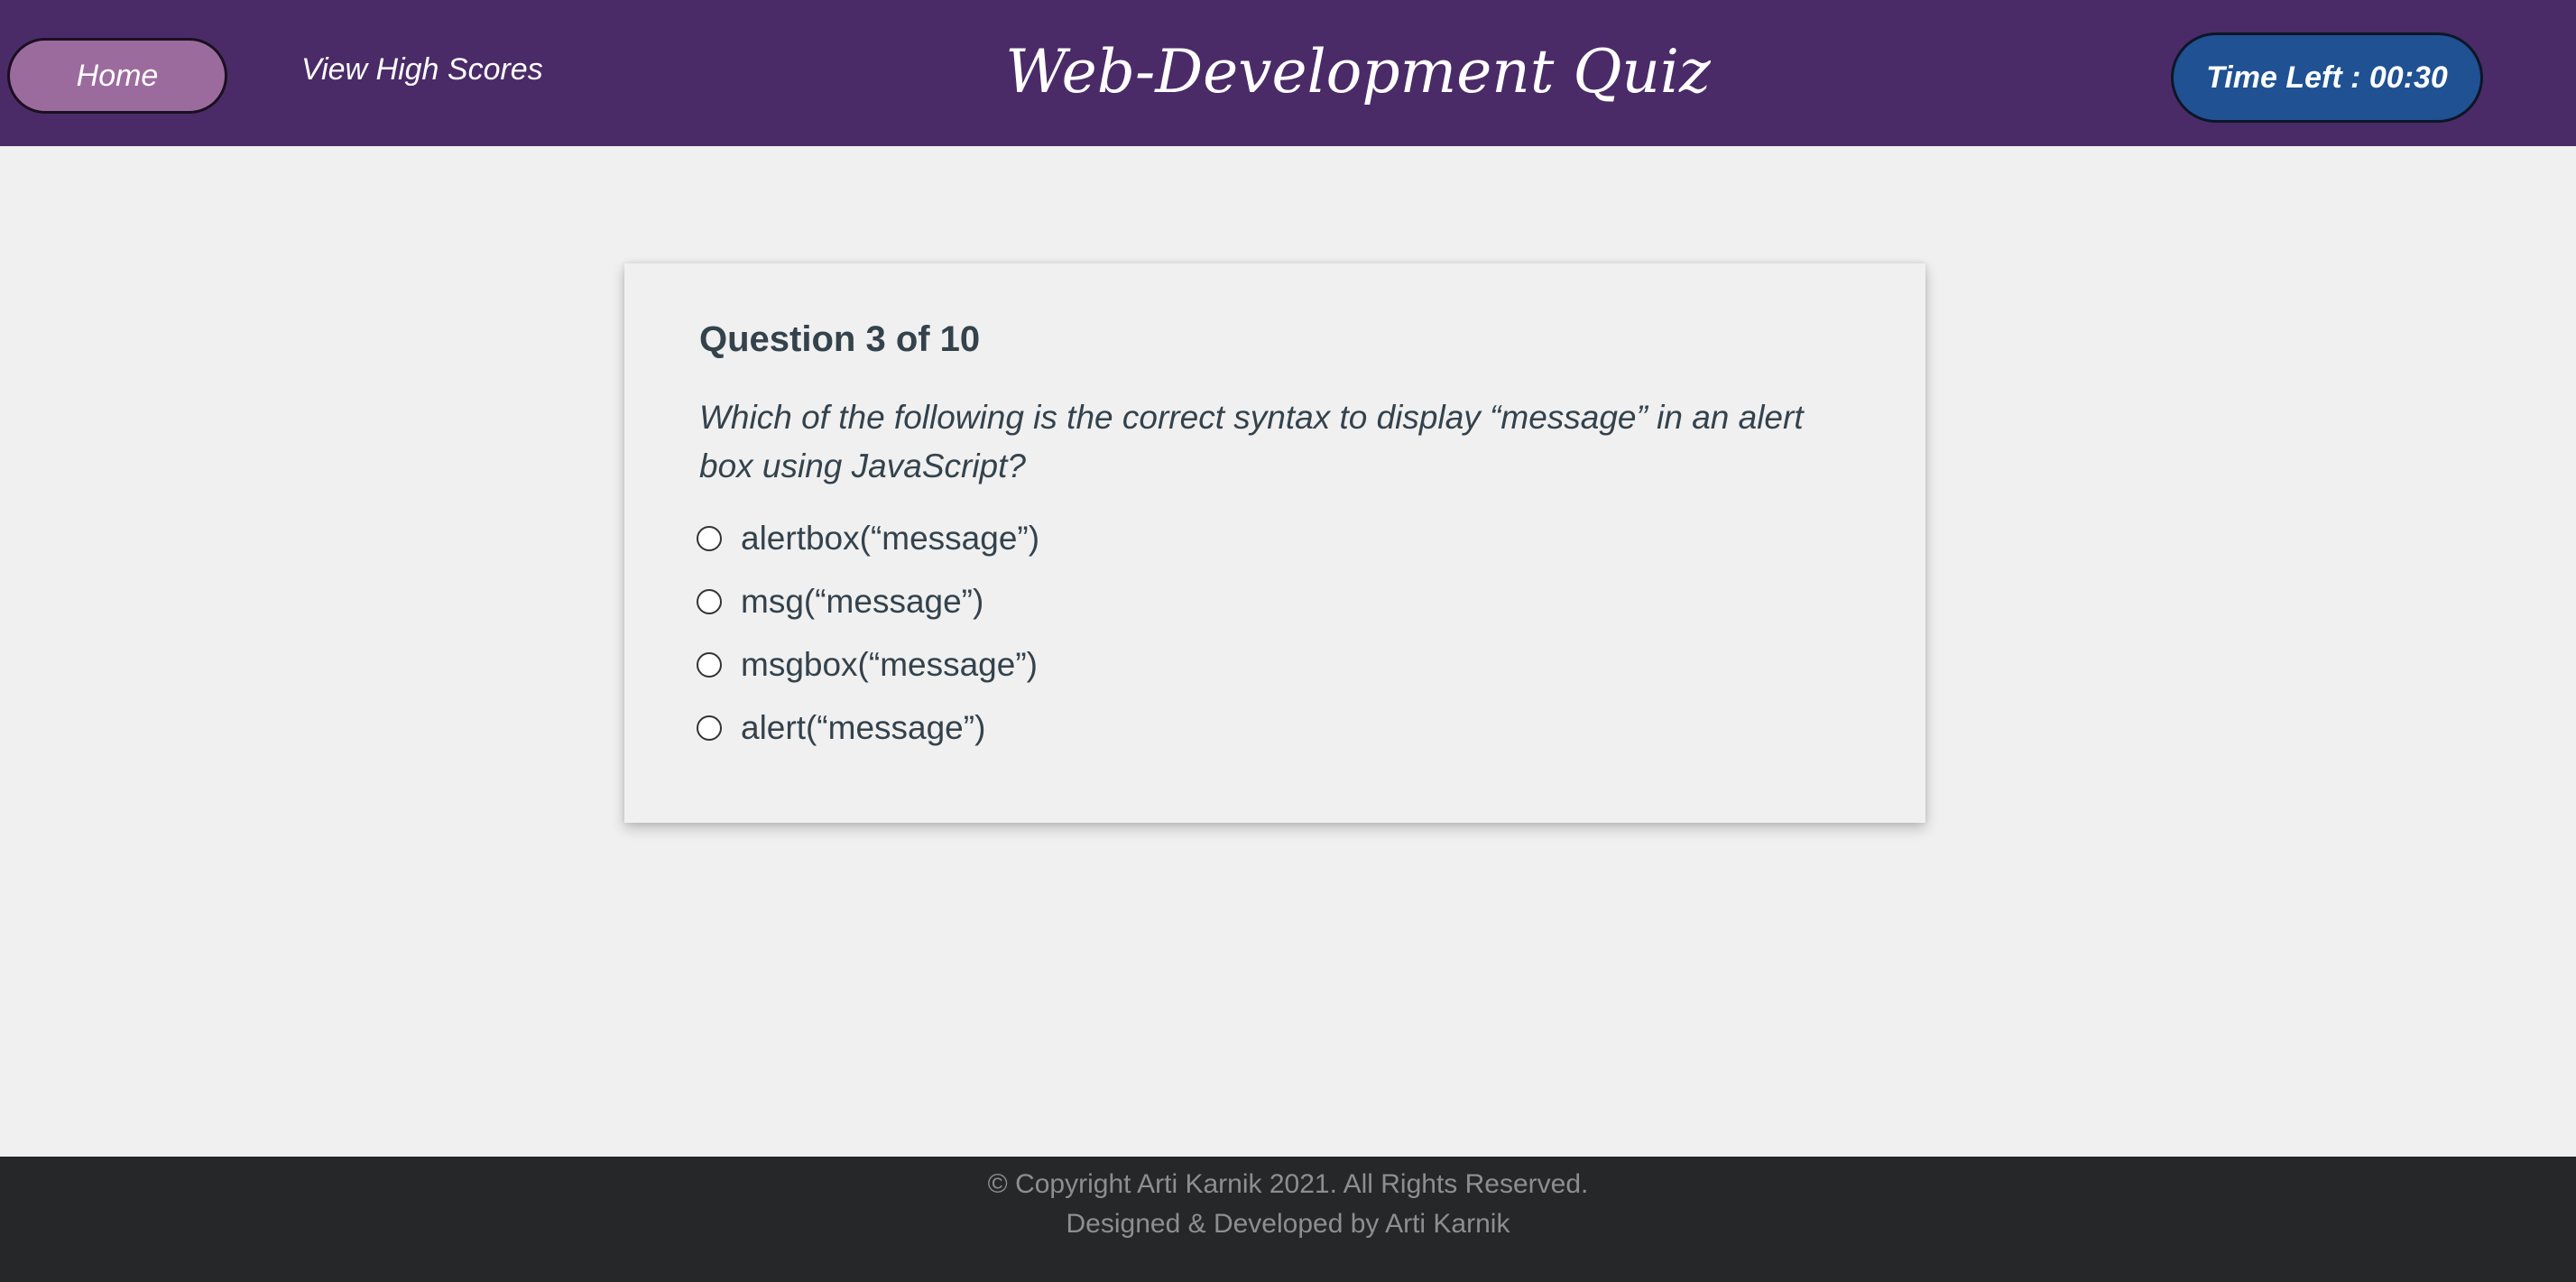 The image size is (2576, 1282). I want to click on answer-option-label: msgbox(“message”), so click(889, 665).